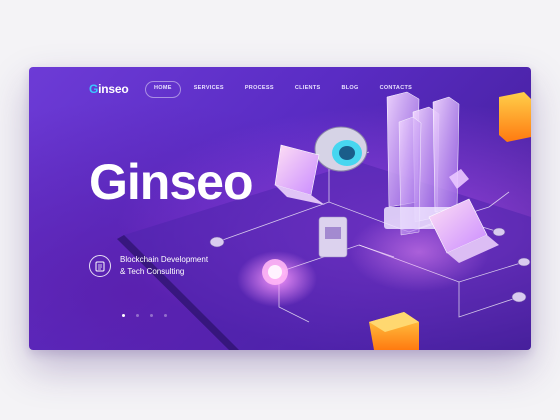 The width and height of the screenshot is (560, 420). I want to click on nav-item-blog: BLOG, so click(349, 88).